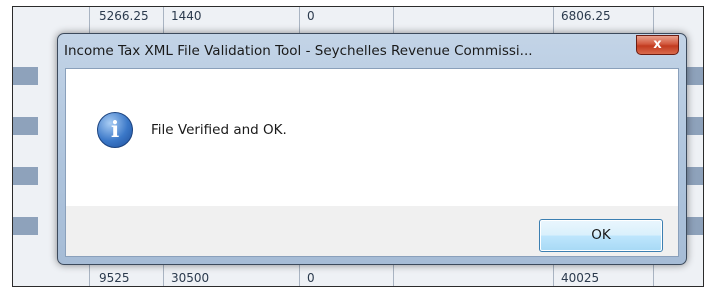  Describe the element at coordinates (586, 16) in the screenshot. I see `table-cell: 6806.25` at that location.